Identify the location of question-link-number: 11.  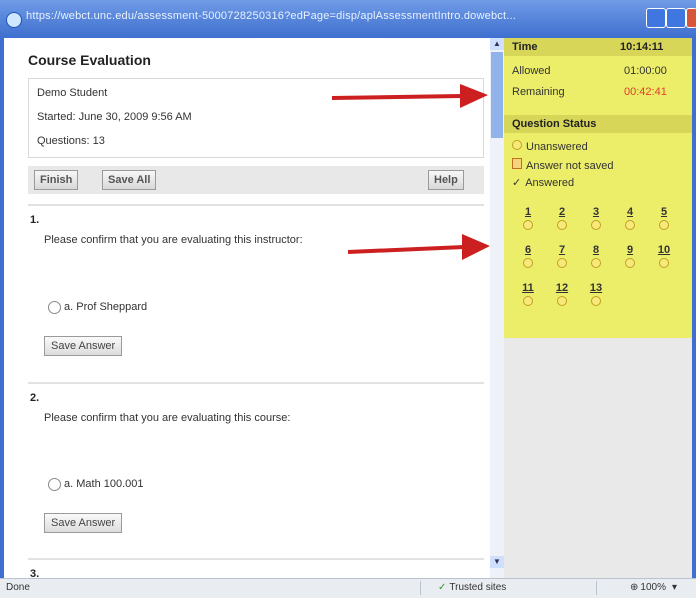
(528, 288).